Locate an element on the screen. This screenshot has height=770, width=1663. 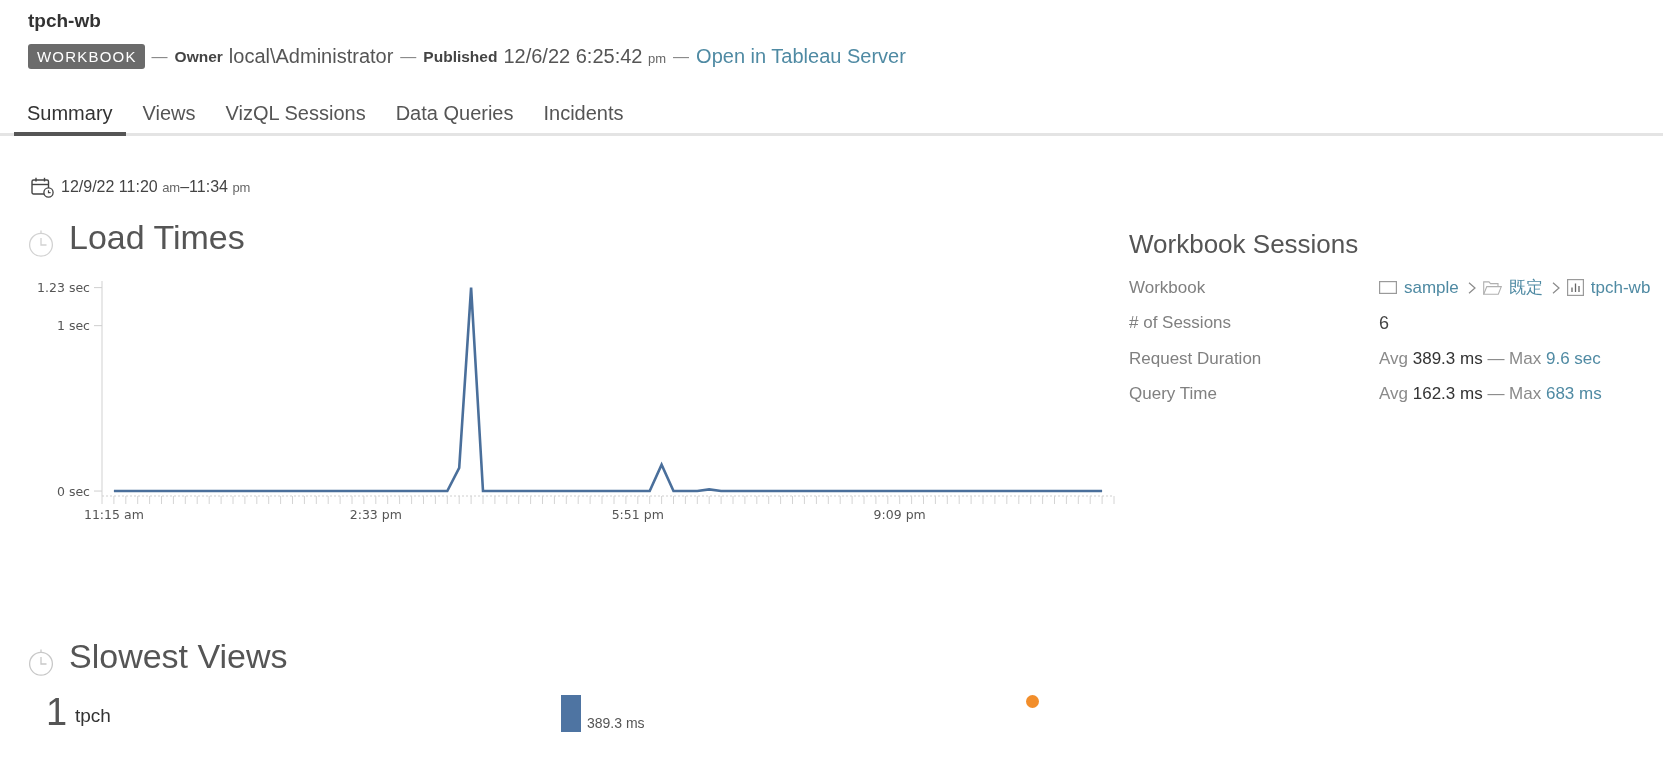
marker-dot-icon is located at coordinates (1032, 701).